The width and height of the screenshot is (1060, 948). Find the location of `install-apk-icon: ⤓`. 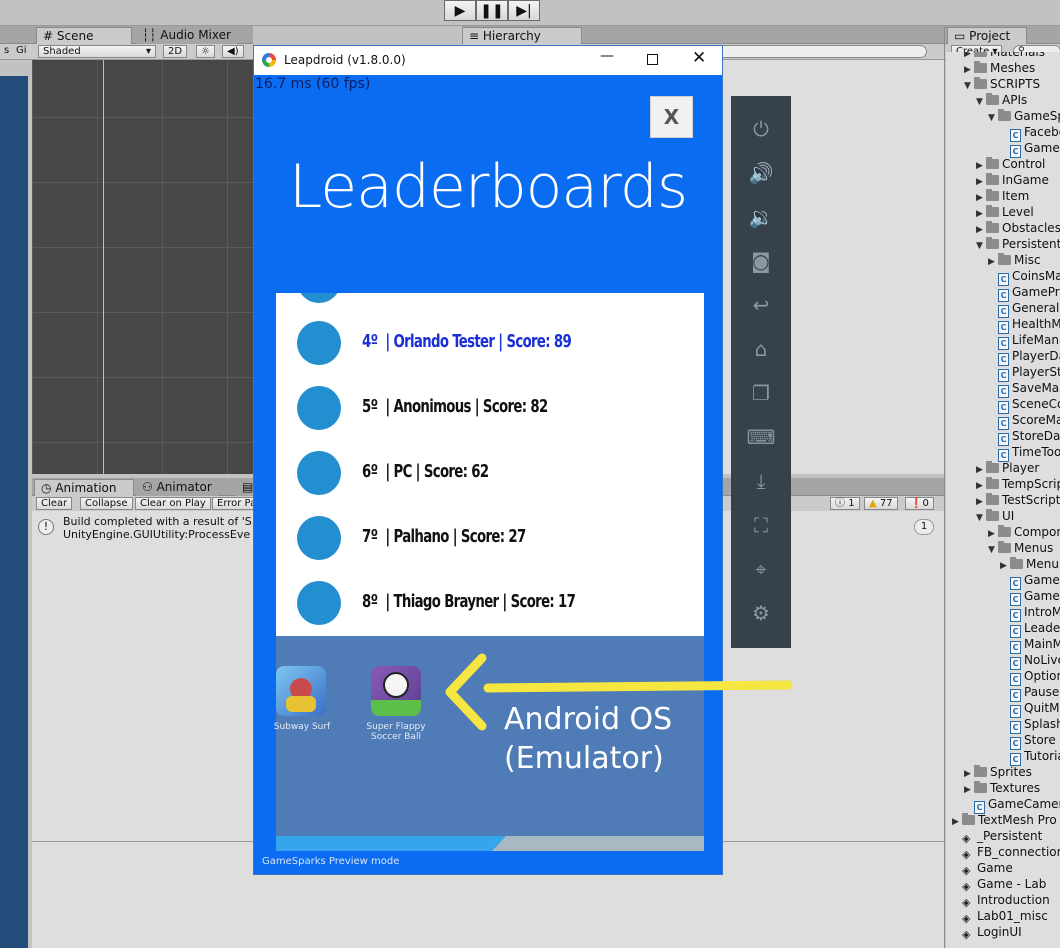

install-apk-icon: ⤓ is located at coordinates (761, 481).